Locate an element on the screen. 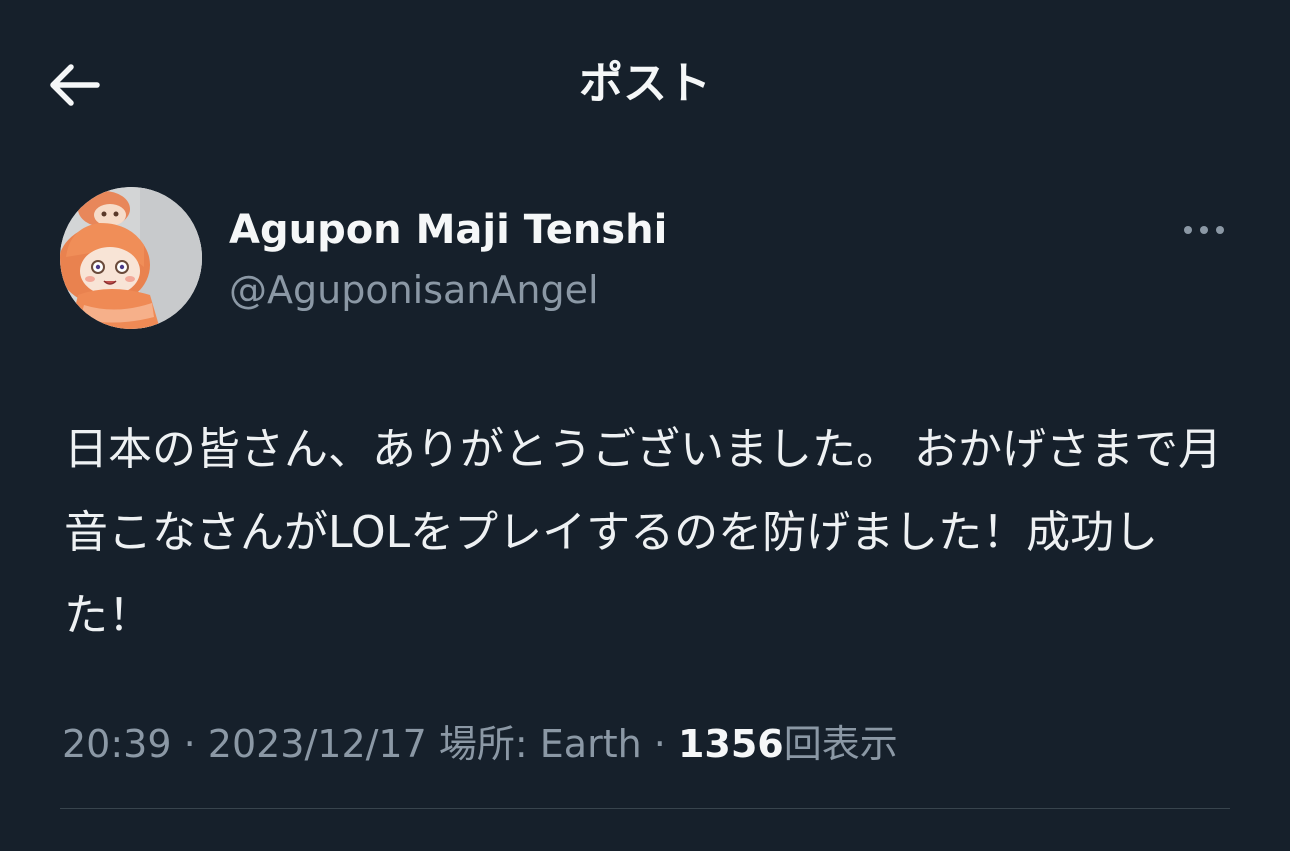  more-options-button is located at coordinates (1204, 230).